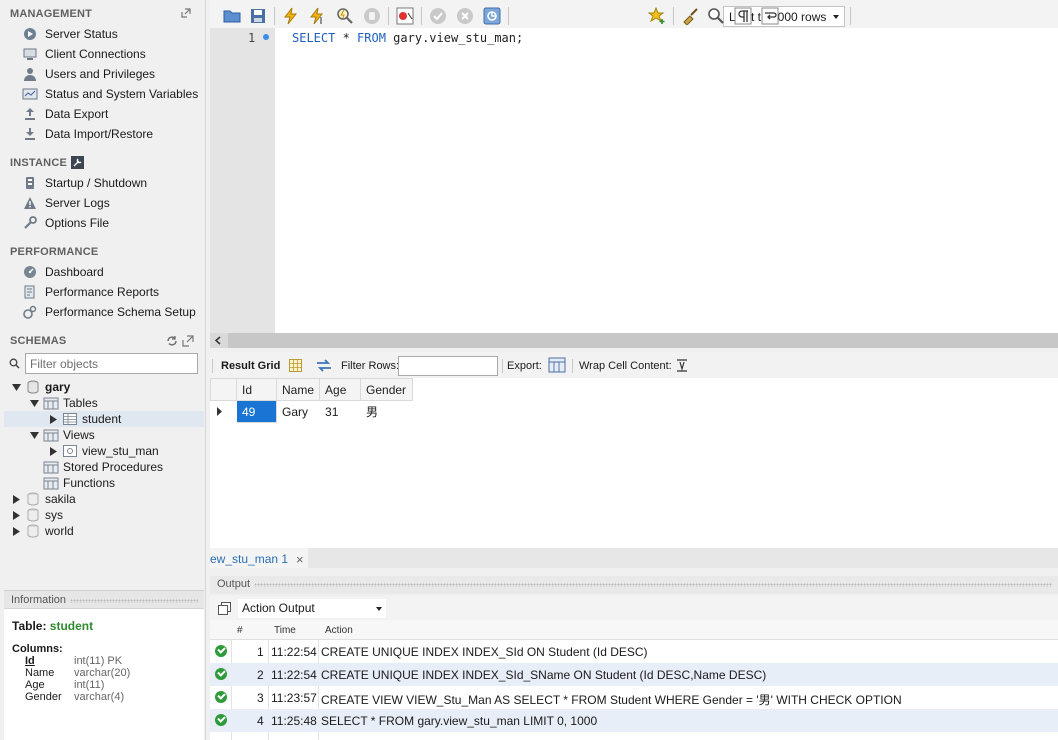 The width and height of the screenshot is (1058, 740). I want to click on nav-users-privileges: Users and Privileges, so click(88, 74).